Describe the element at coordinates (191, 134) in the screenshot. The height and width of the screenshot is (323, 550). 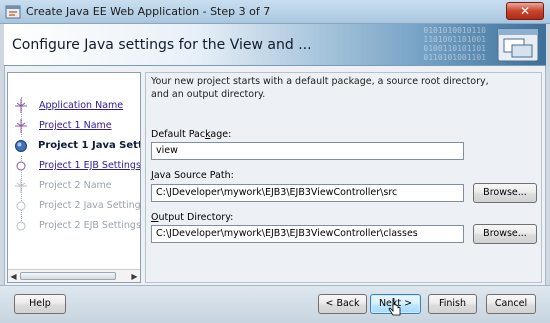
I see `default-package-label: Default Package:` at that location.